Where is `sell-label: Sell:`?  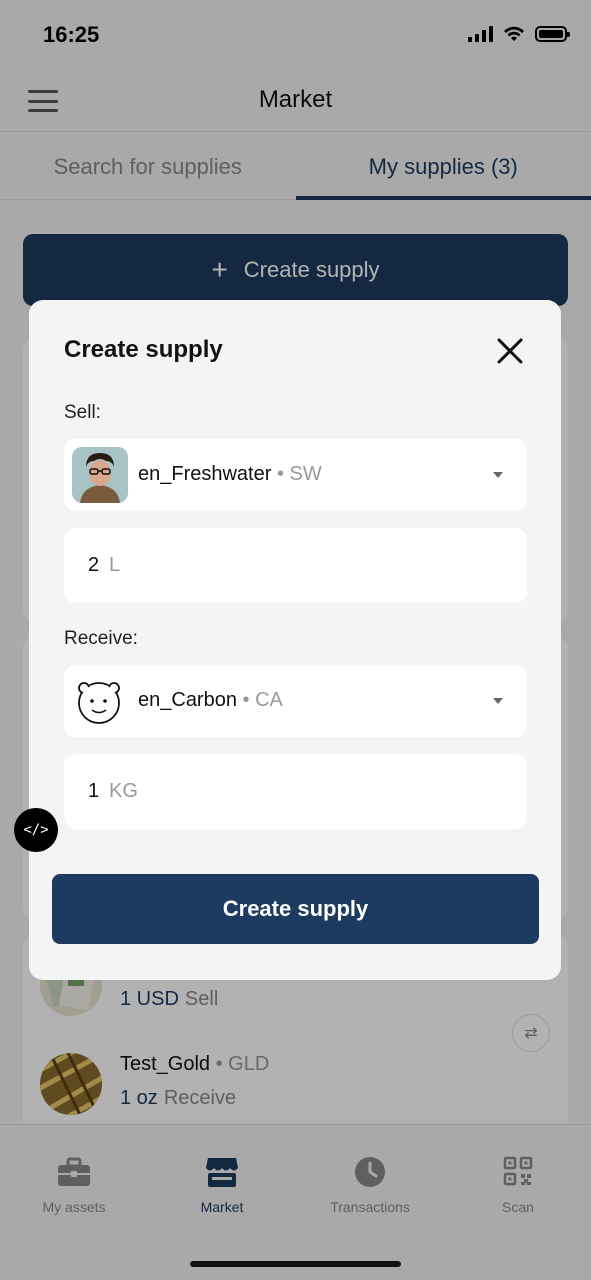
sell-label: Sell: is located at coordinates (82, 412).